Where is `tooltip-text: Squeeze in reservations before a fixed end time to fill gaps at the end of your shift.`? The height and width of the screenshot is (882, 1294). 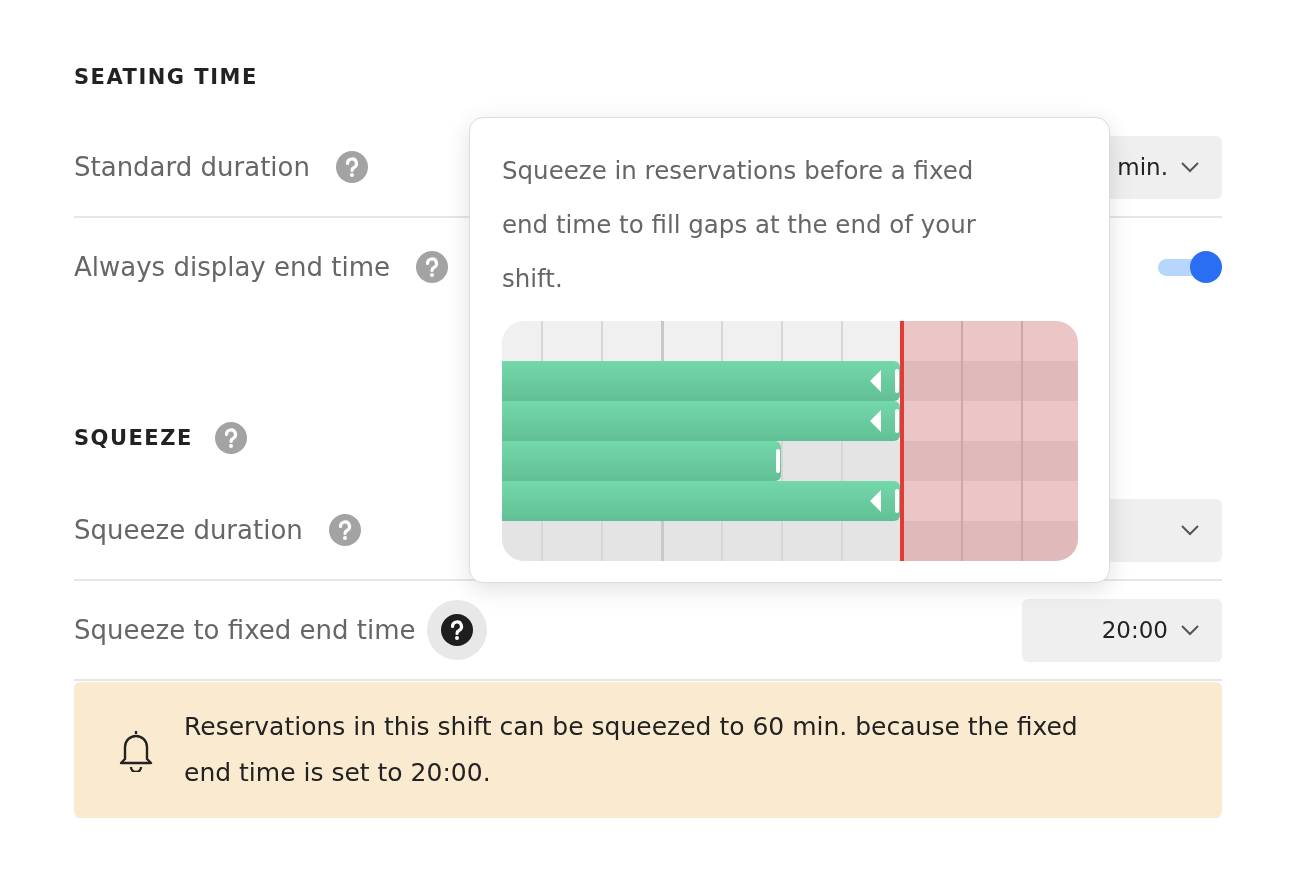 tooltip-text: Squeeze in reservations before a fixed end time to fill gaps at the end of your shift. is located at coordinates (739, 225).